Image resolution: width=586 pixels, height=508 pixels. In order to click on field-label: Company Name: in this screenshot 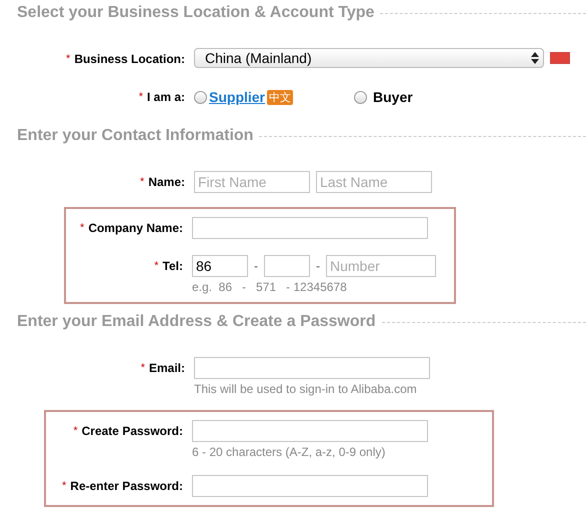, I will do `click(135, 228)`.